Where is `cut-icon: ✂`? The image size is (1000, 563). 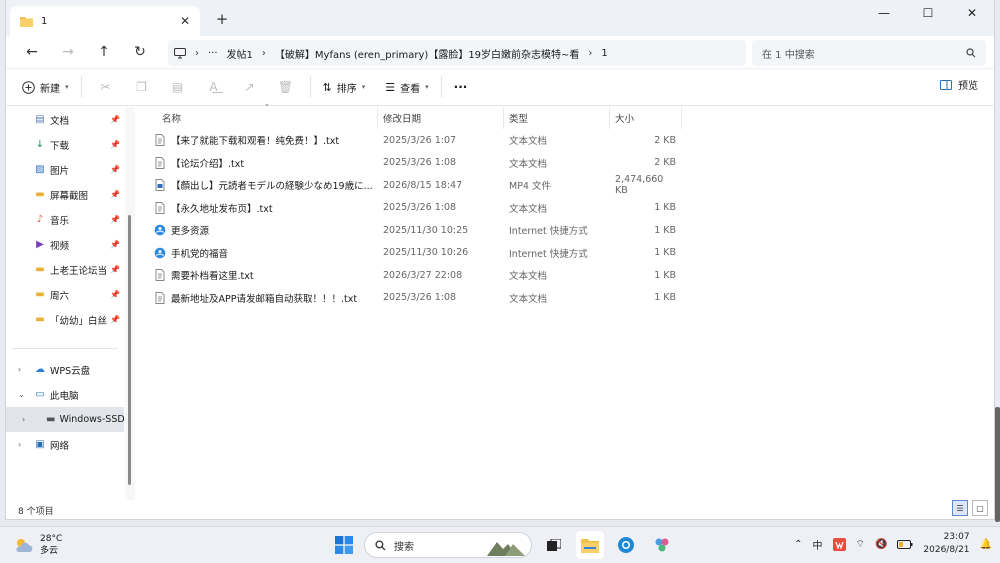 cut-icon: ✂ is located at coordinates (106, 87).